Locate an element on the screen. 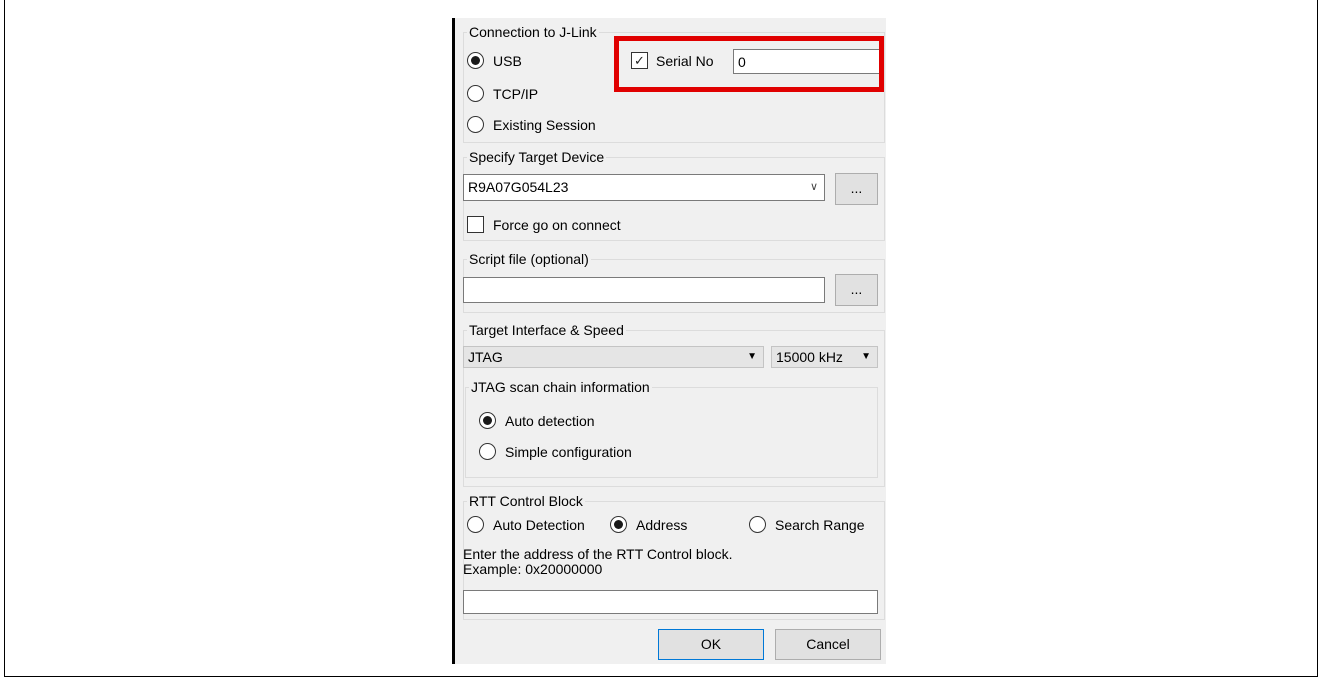 This screenshot has width=1326, height=681. label-simple-configuration: Simple configuration is located at coordinates (568, 452).